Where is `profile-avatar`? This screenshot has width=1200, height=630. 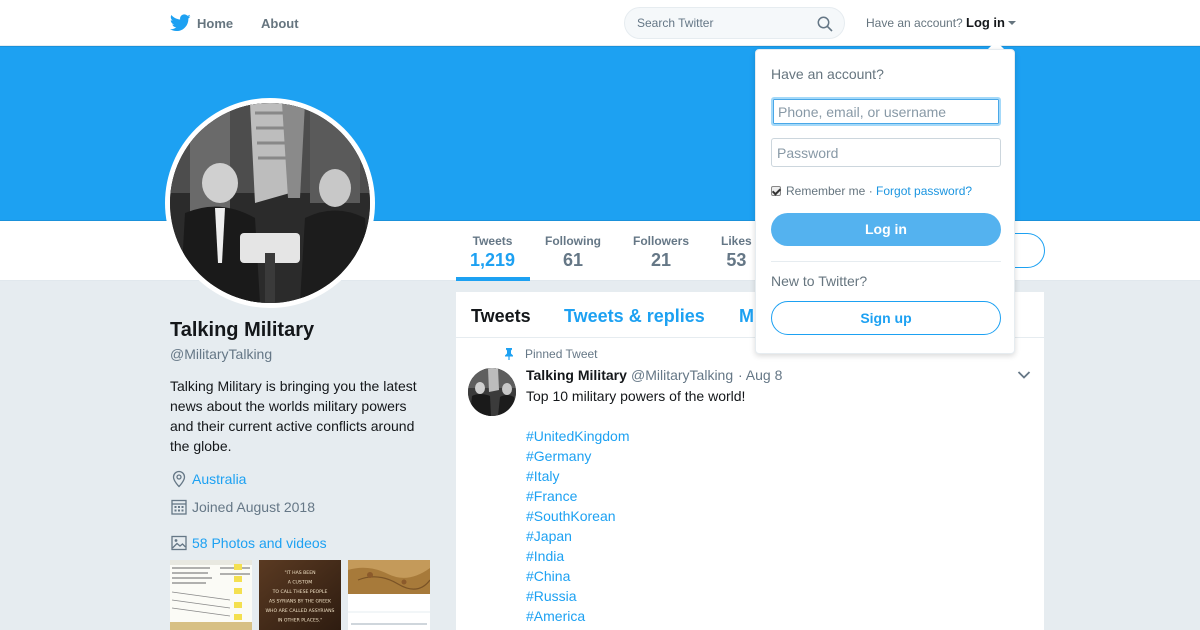 profile-avatar is located at coordinates (270, 203).